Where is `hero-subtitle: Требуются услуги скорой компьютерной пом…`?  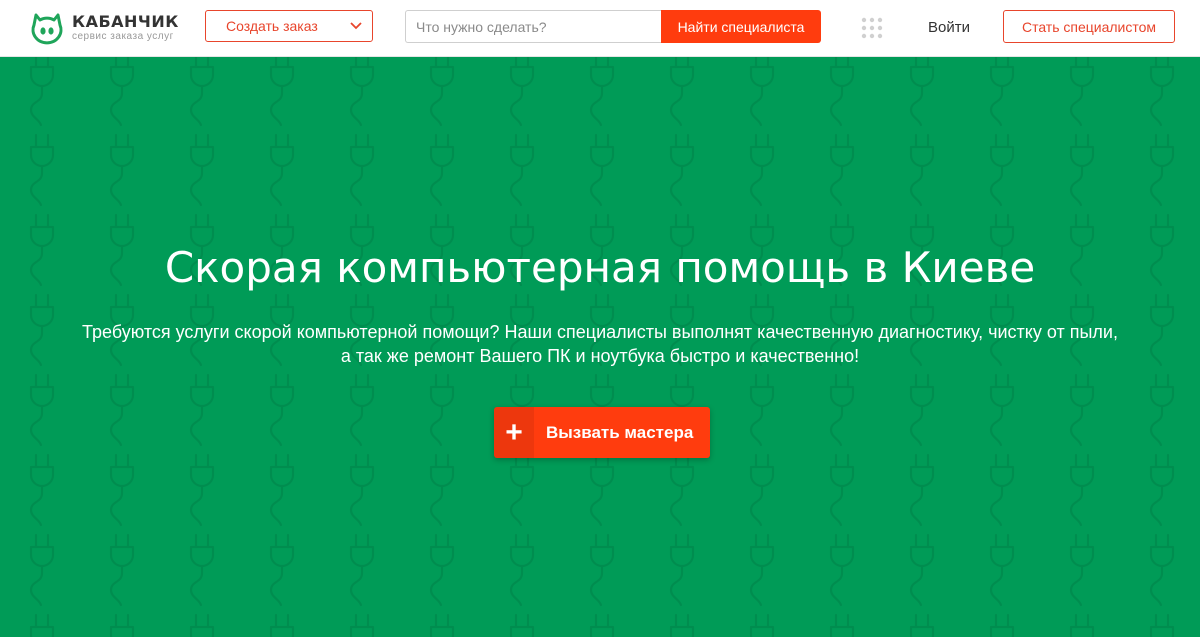
hero-subtitle: Требуются услуги скорой компьютерной пом… is located at coordinates (600, 344).